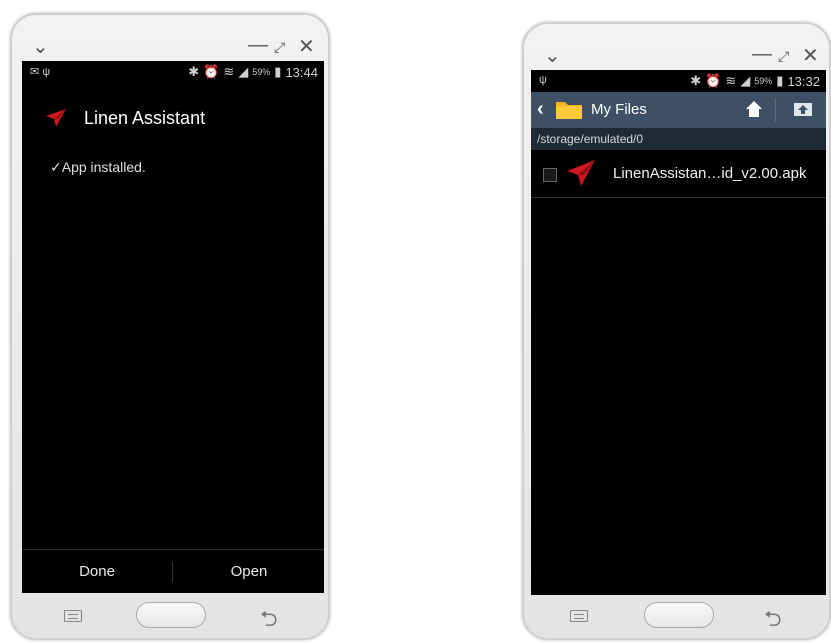 This screenshot has height=643, width=831. I want to click on install-status-message: ✓App installed., so click(98, 167).